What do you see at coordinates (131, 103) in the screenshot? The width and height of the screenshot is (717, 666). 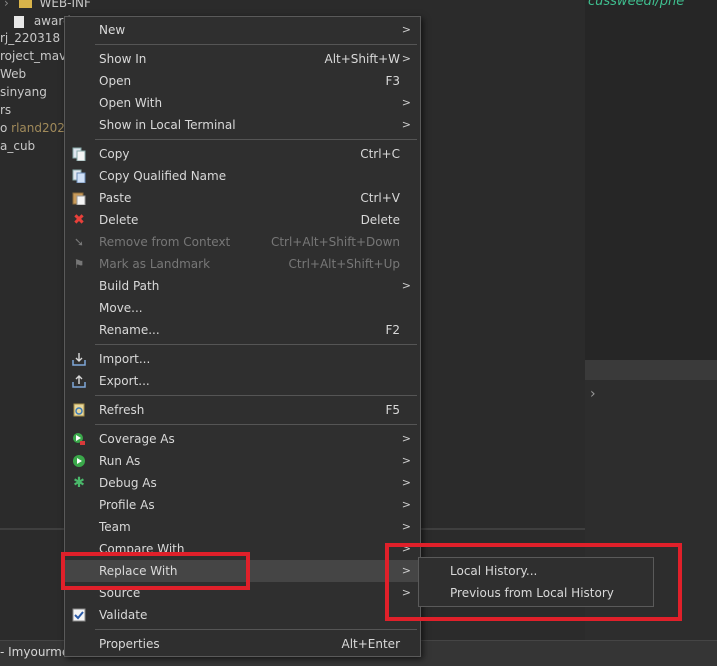 I see `menu-item-label: Open With` at bounding box center [131, 103].